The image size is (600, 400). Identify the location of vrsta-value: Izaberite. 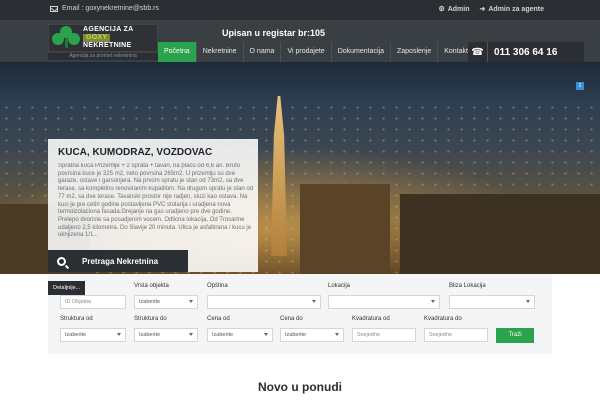
(150, 302).